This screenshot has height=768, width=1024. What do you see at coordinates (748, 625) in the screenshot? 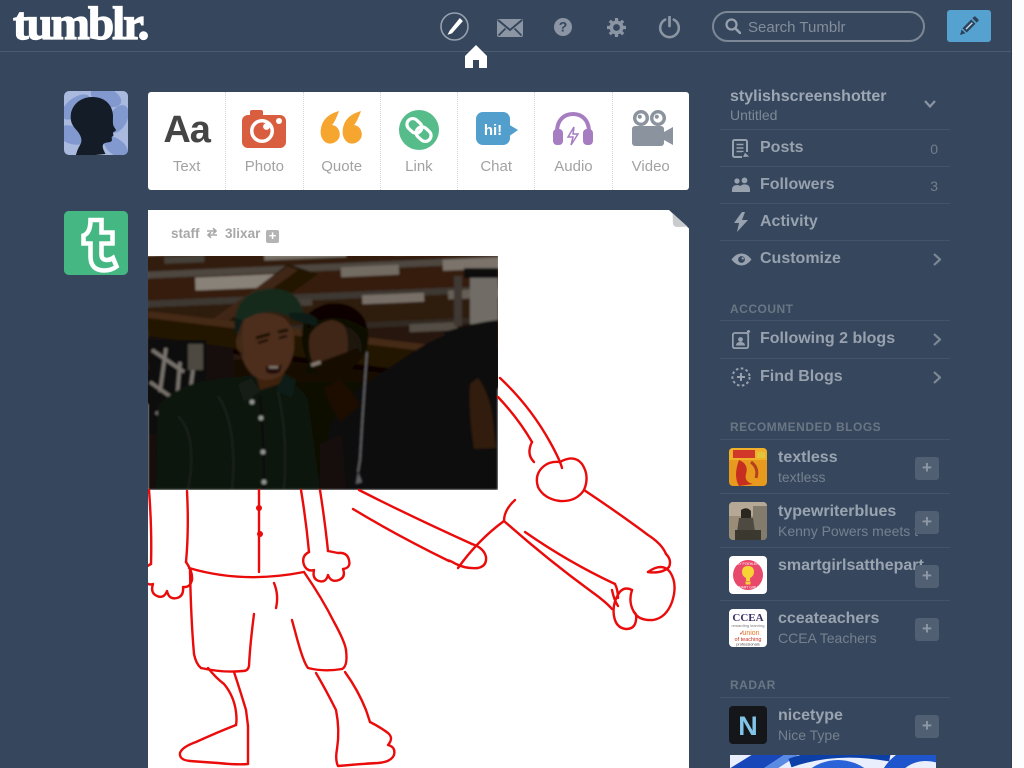
I see `svg-text: rewarding learning` at bounding box center [748, 625].